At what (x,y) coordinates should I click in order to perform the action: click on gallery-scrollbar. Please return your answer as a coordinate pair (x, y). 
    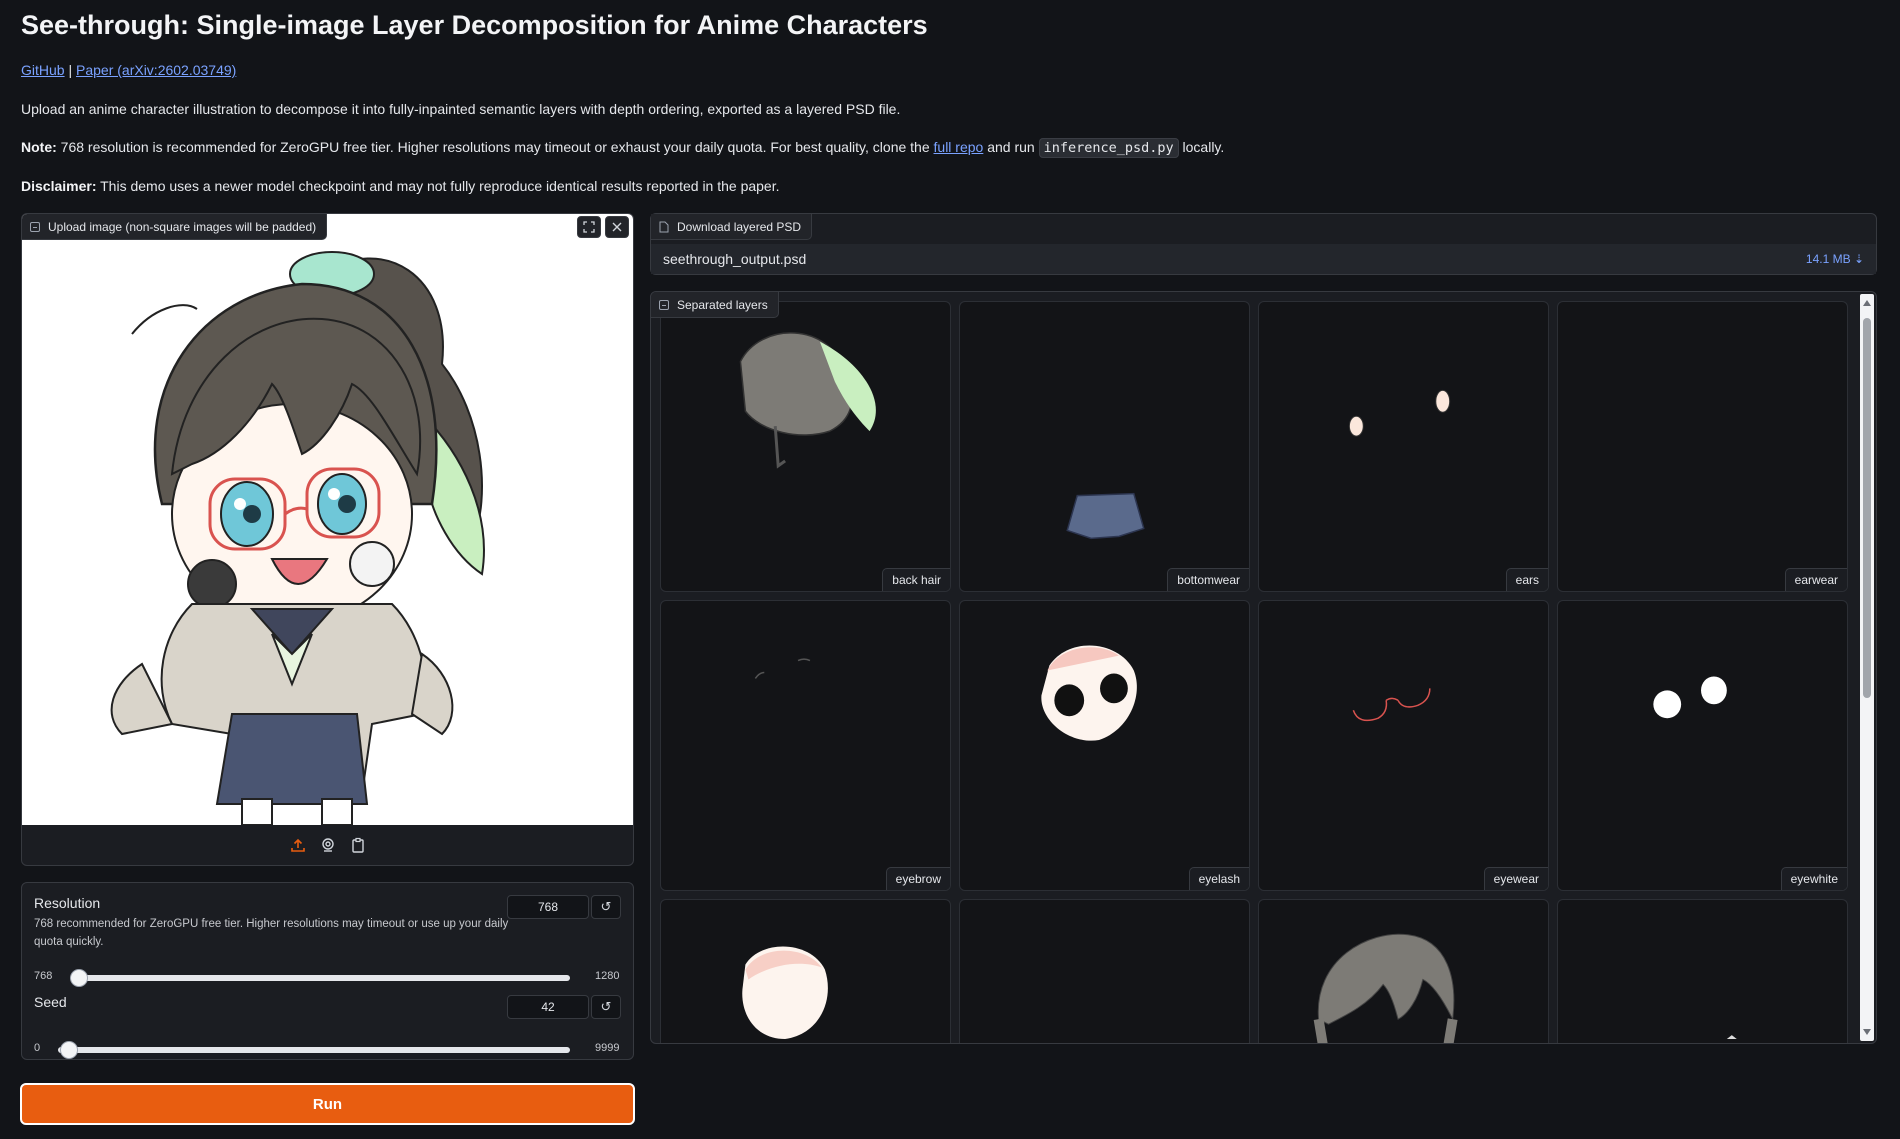
    Looking at the image, I should click on (1867, 667).